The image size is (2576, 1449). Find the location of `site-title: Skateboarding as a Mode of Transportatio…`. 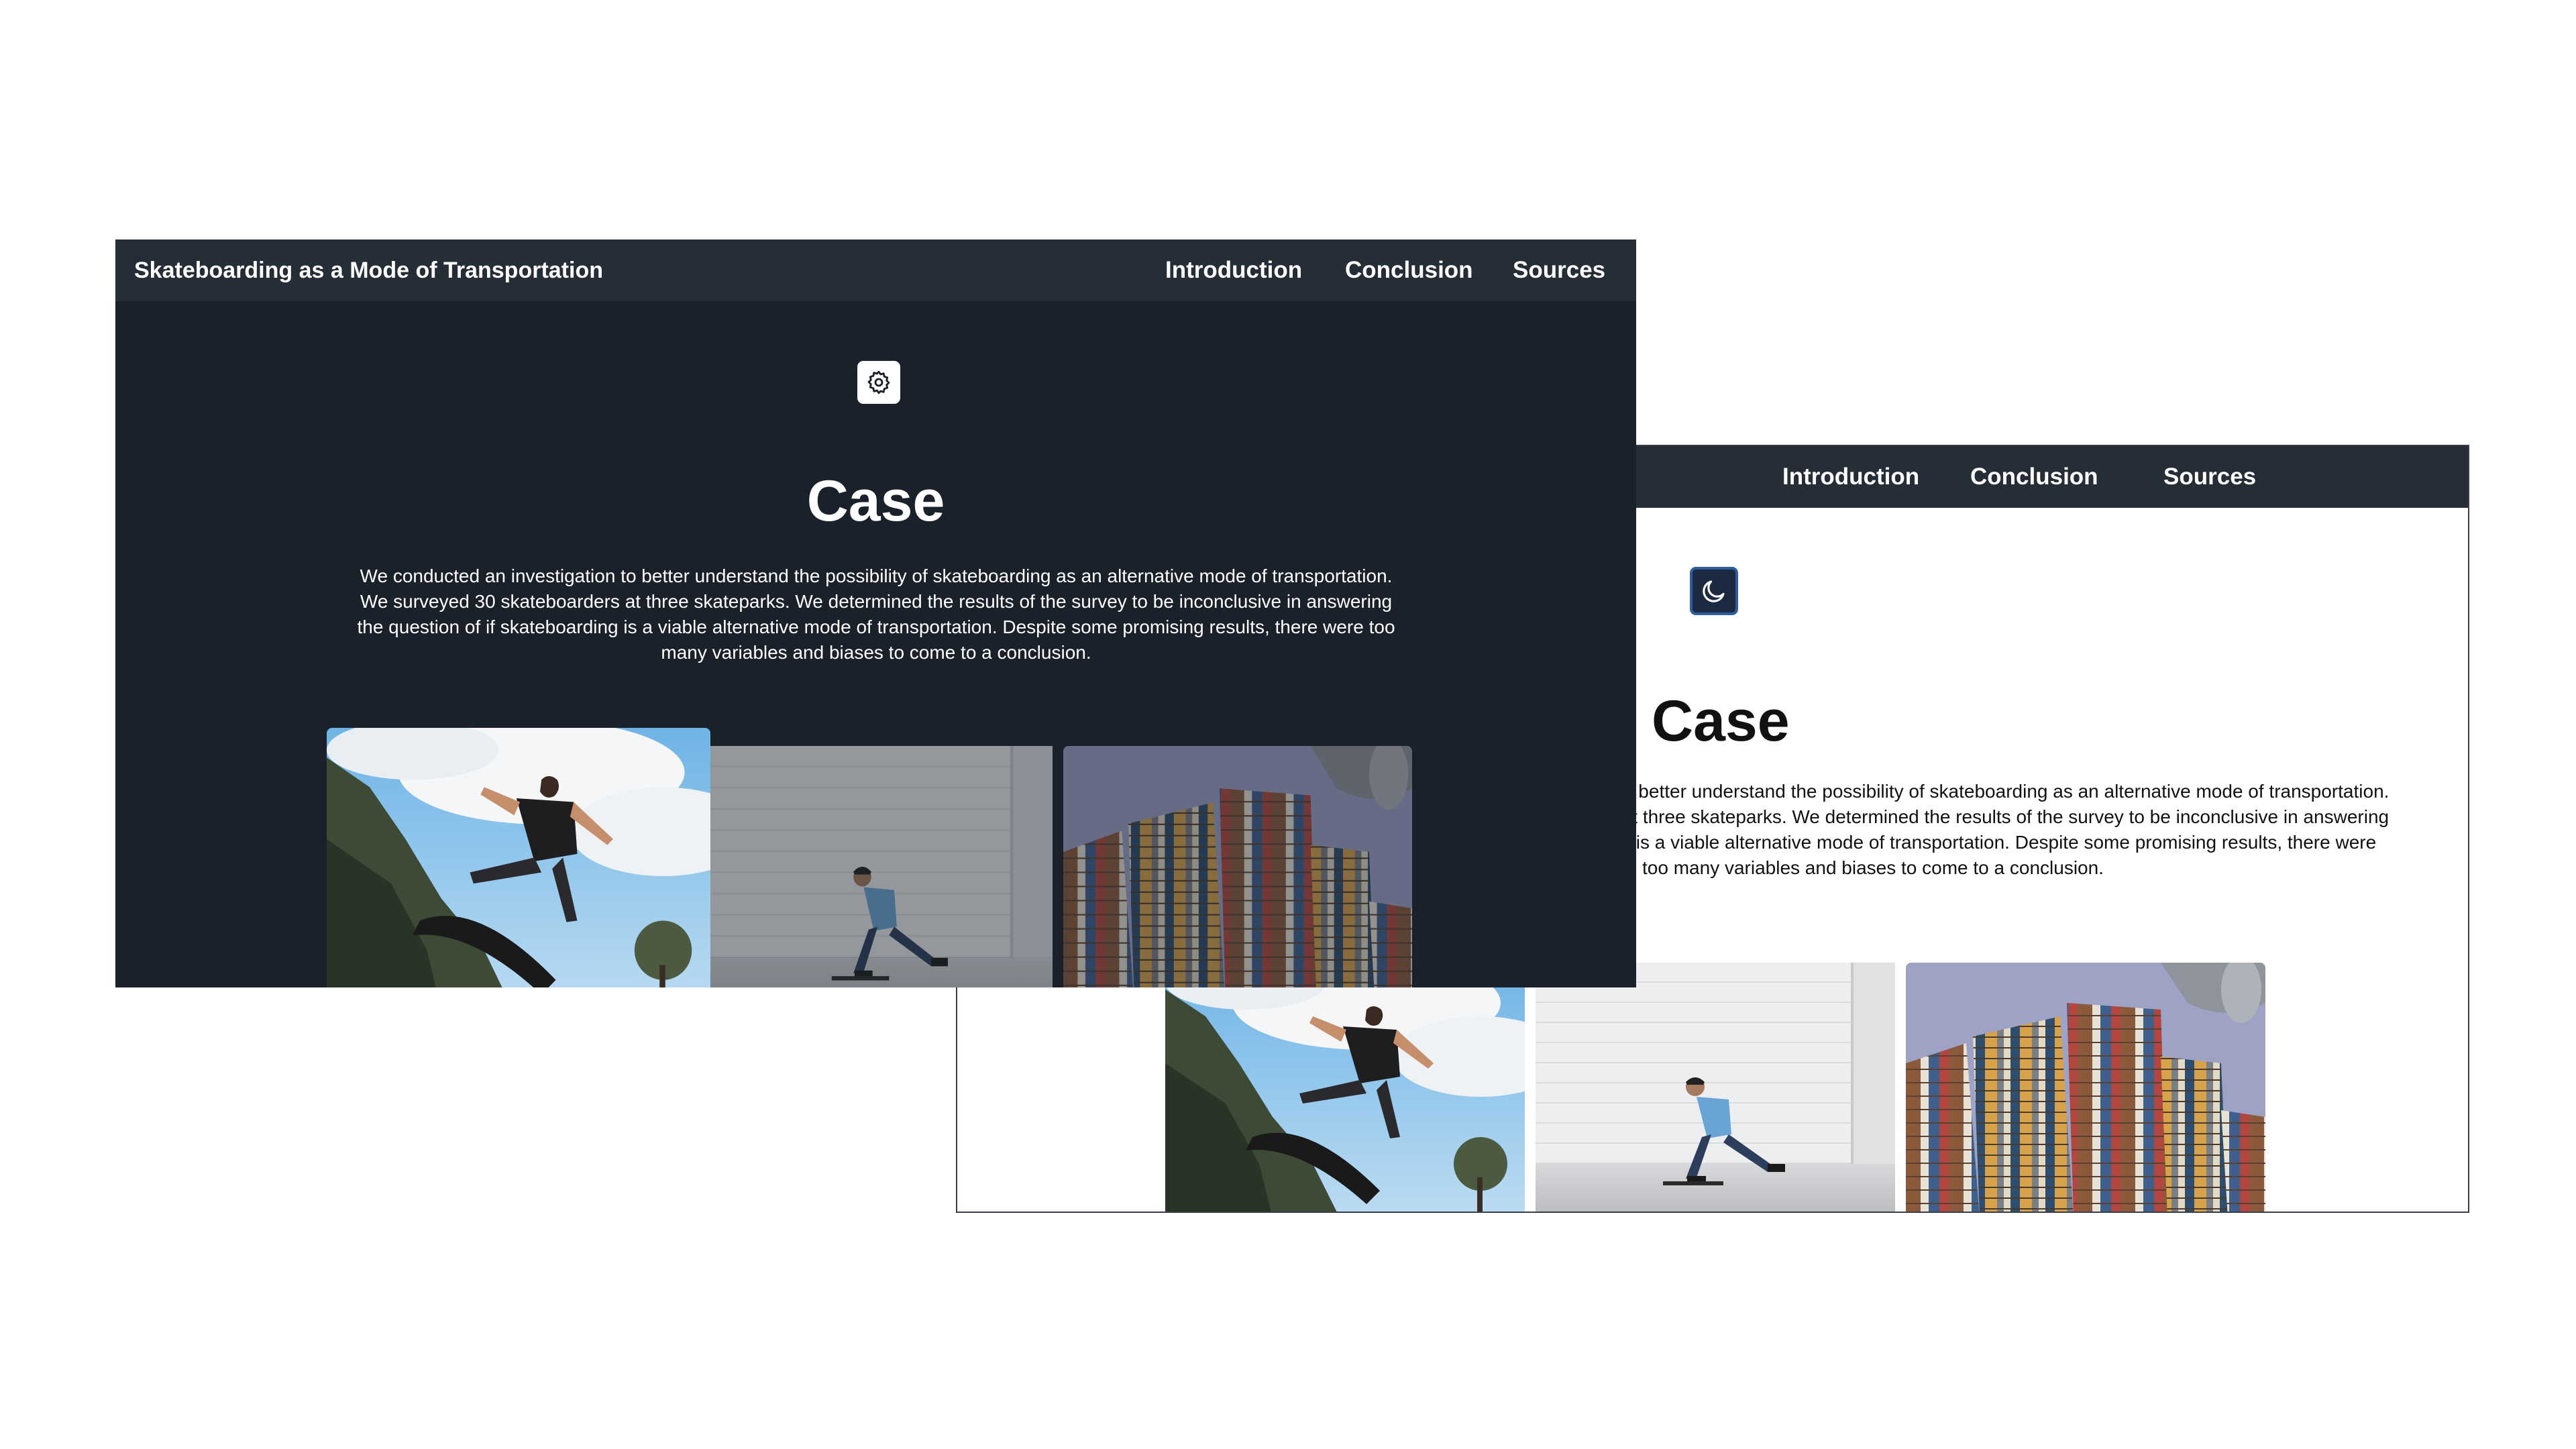

site-title: Skateboarding as a Mode of Transportatio… is located at coordinates (368, 270).